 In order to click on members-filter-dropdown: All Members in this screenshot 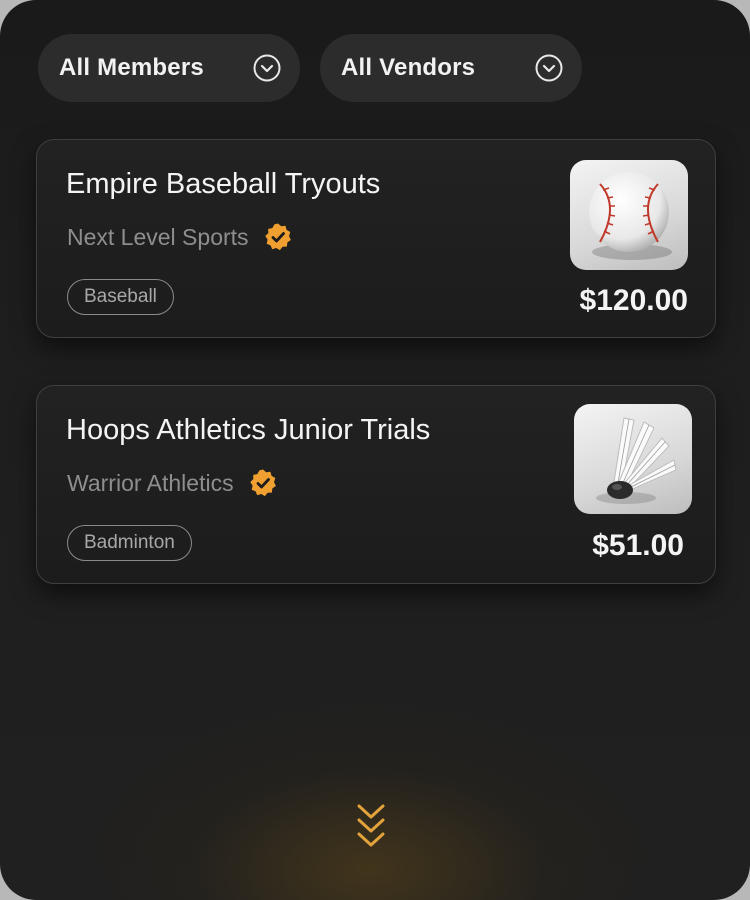, I will do `click(169, 68)`.